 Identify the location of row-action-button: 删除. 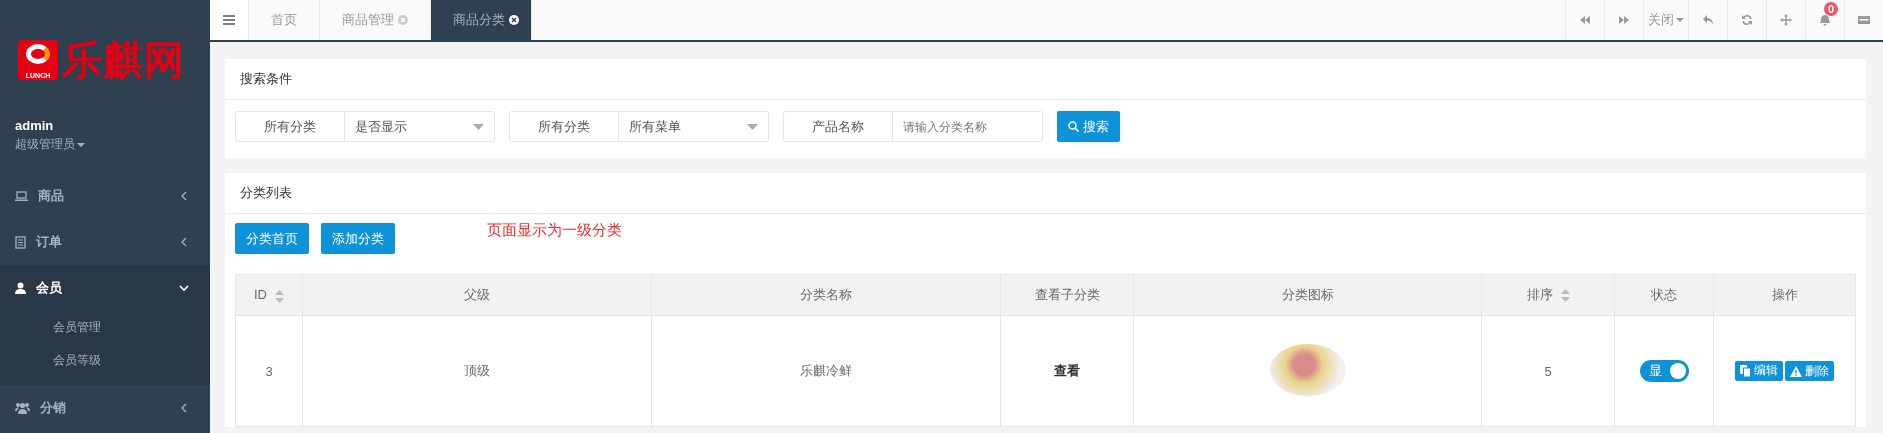
(1809, 371).